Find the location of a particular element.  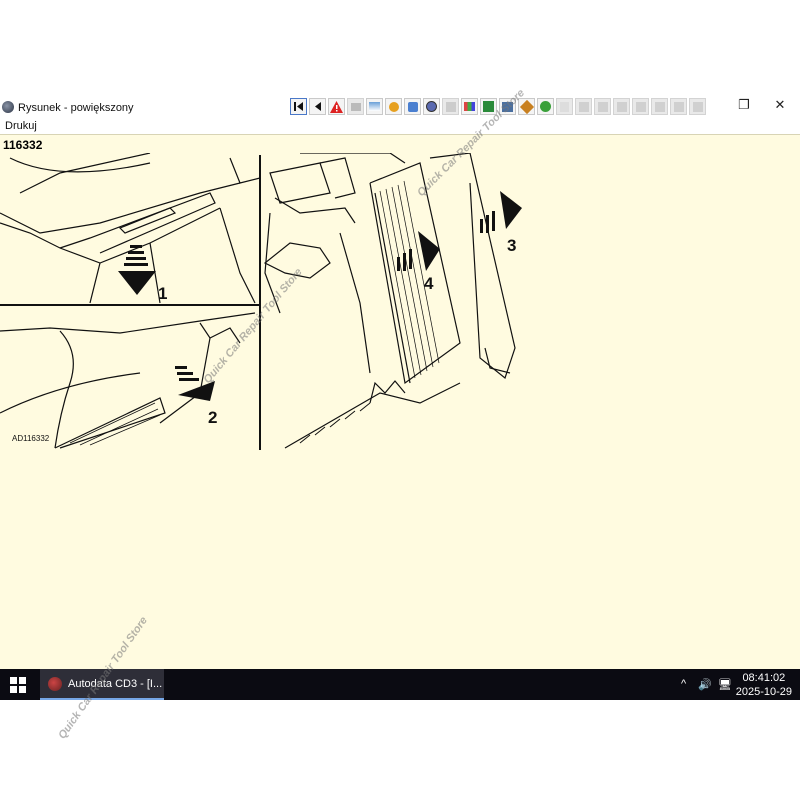

bug-icon is located at coordinates (545, 106).